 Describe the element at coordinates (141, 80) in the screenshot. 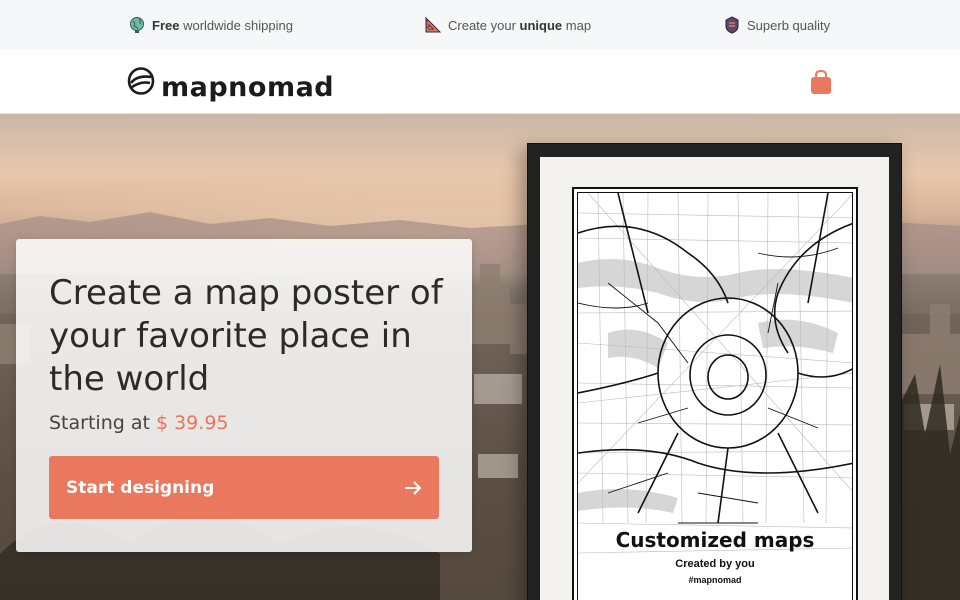

I see `logo-mark-icon` at that location.